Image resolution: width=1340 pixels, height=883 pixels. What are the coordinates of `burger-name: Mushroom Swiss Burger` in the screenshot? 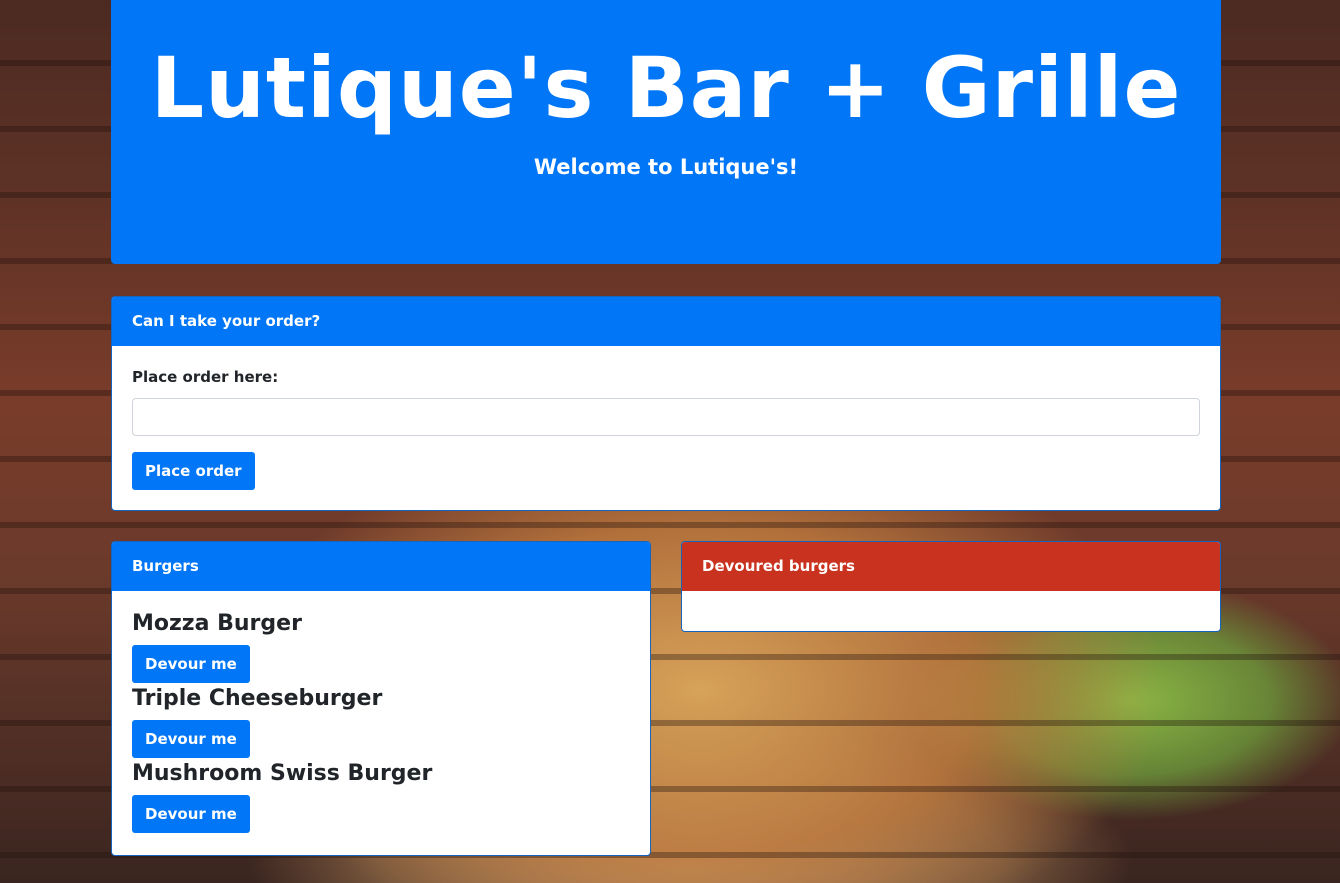 It's located at (282, 773).